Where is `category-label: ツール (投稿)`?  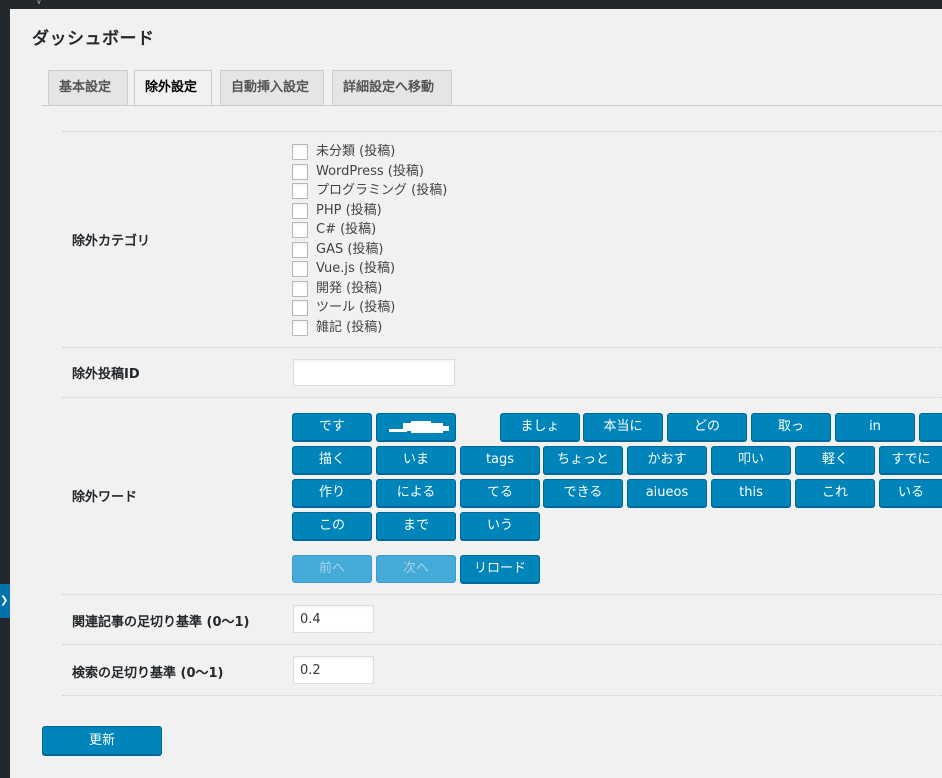 category-label: ツール (投稿) is located at coordinates (356, 307).